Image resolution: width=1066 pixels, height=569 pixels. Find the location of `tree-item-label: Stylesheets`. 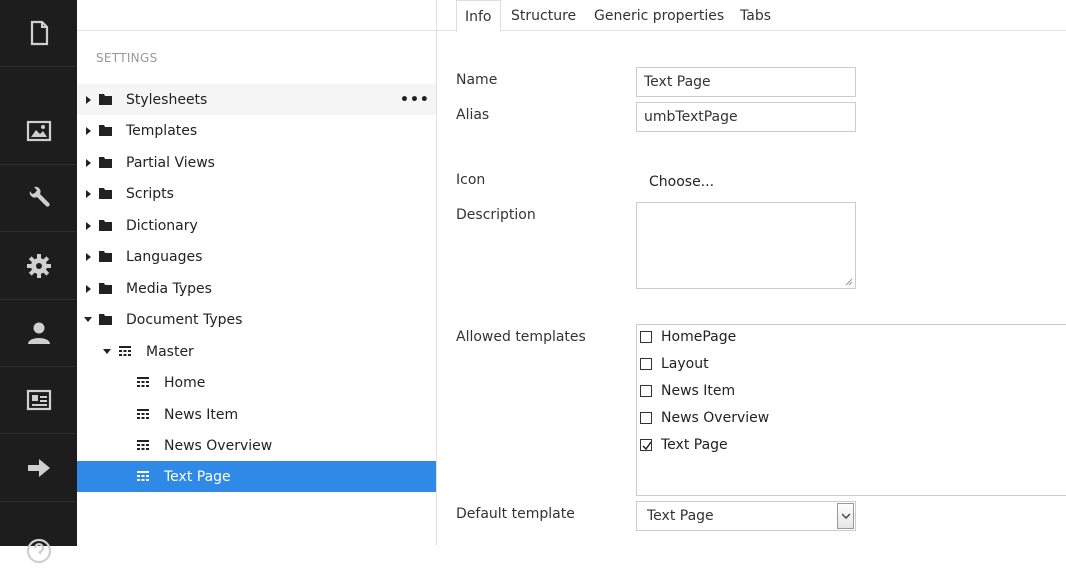

tree-item-label: Stylesheets is located at coordinates (167, 99).